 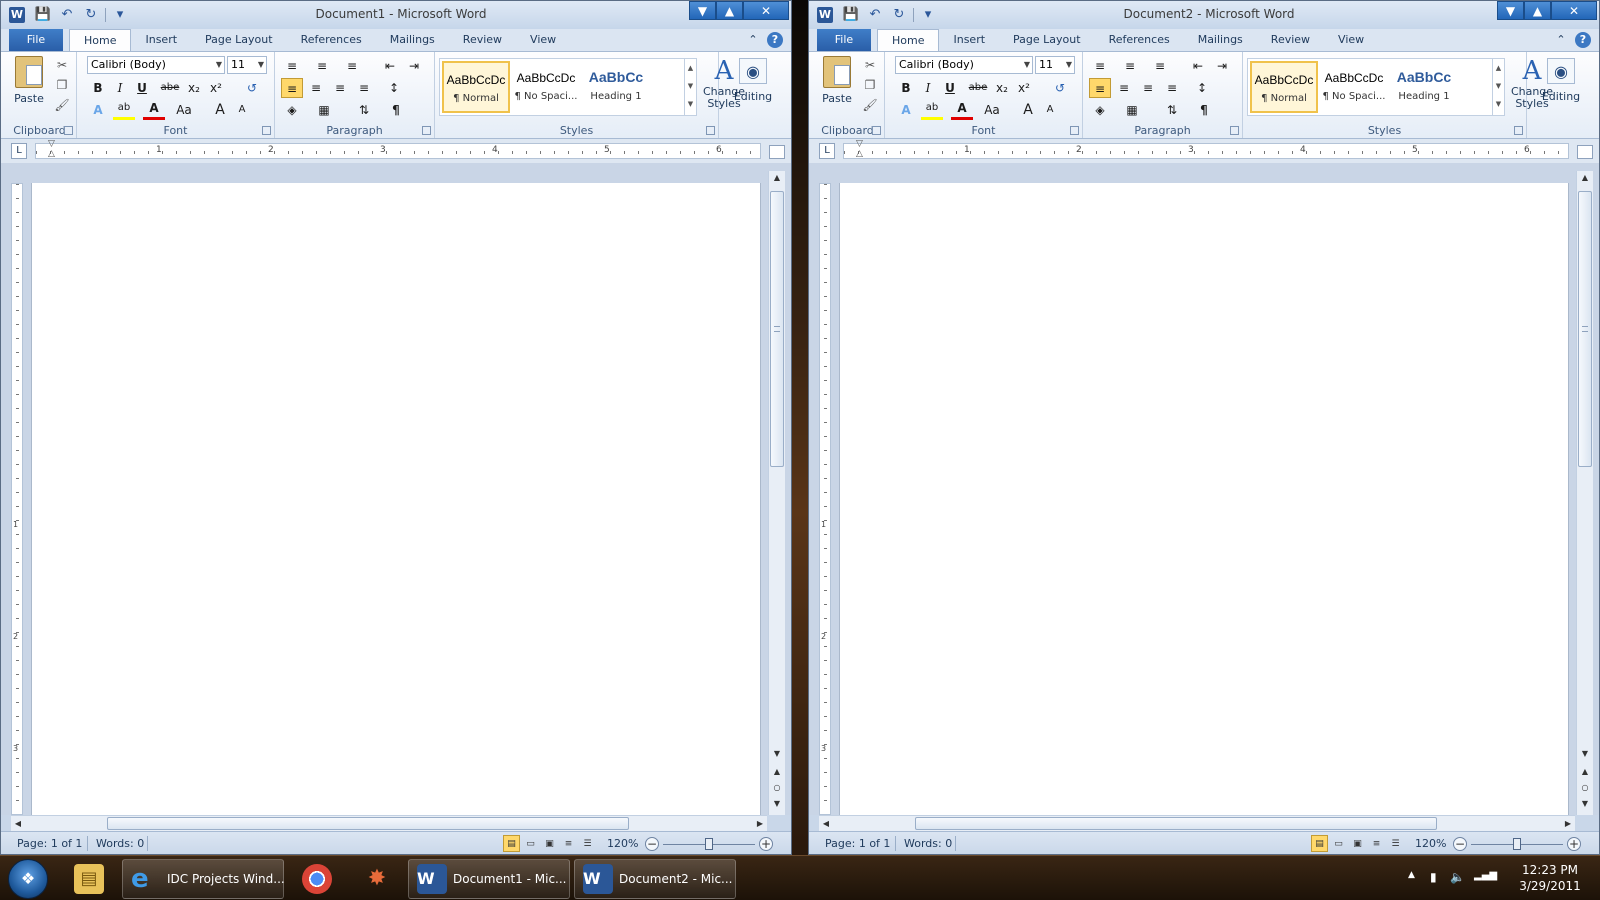 I want to click on style-normal: AaBbCcDc ¶ Normal, so click(x=1284, y=87).